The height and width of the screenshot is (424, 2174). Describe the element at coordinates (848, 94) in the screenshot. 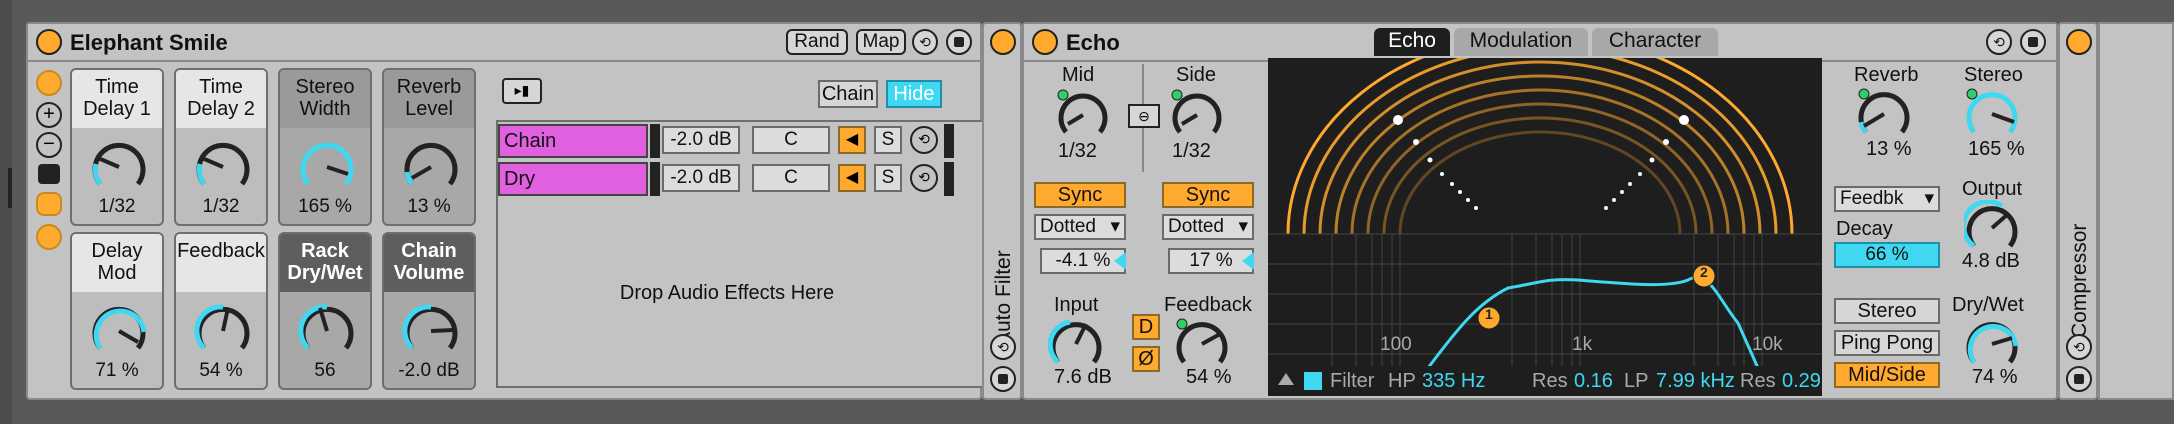

I see `chain-button: Chain` at that location.